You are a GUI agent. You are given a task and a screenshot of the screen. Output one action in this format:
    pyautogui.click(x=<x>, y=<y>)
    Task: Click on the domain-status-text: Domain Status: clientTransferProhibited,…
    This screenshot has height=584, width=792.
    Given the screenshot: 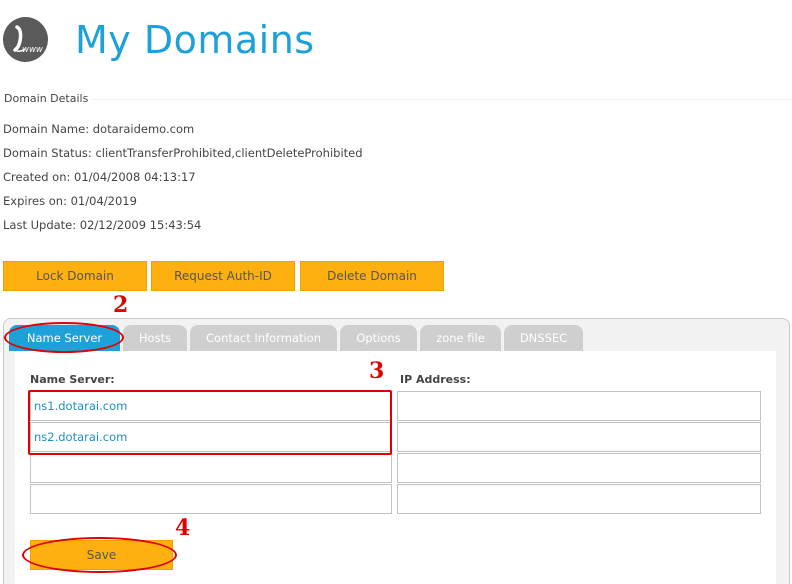 What is the action you would take?
    pyautogui.click(x=183, y=153)
    